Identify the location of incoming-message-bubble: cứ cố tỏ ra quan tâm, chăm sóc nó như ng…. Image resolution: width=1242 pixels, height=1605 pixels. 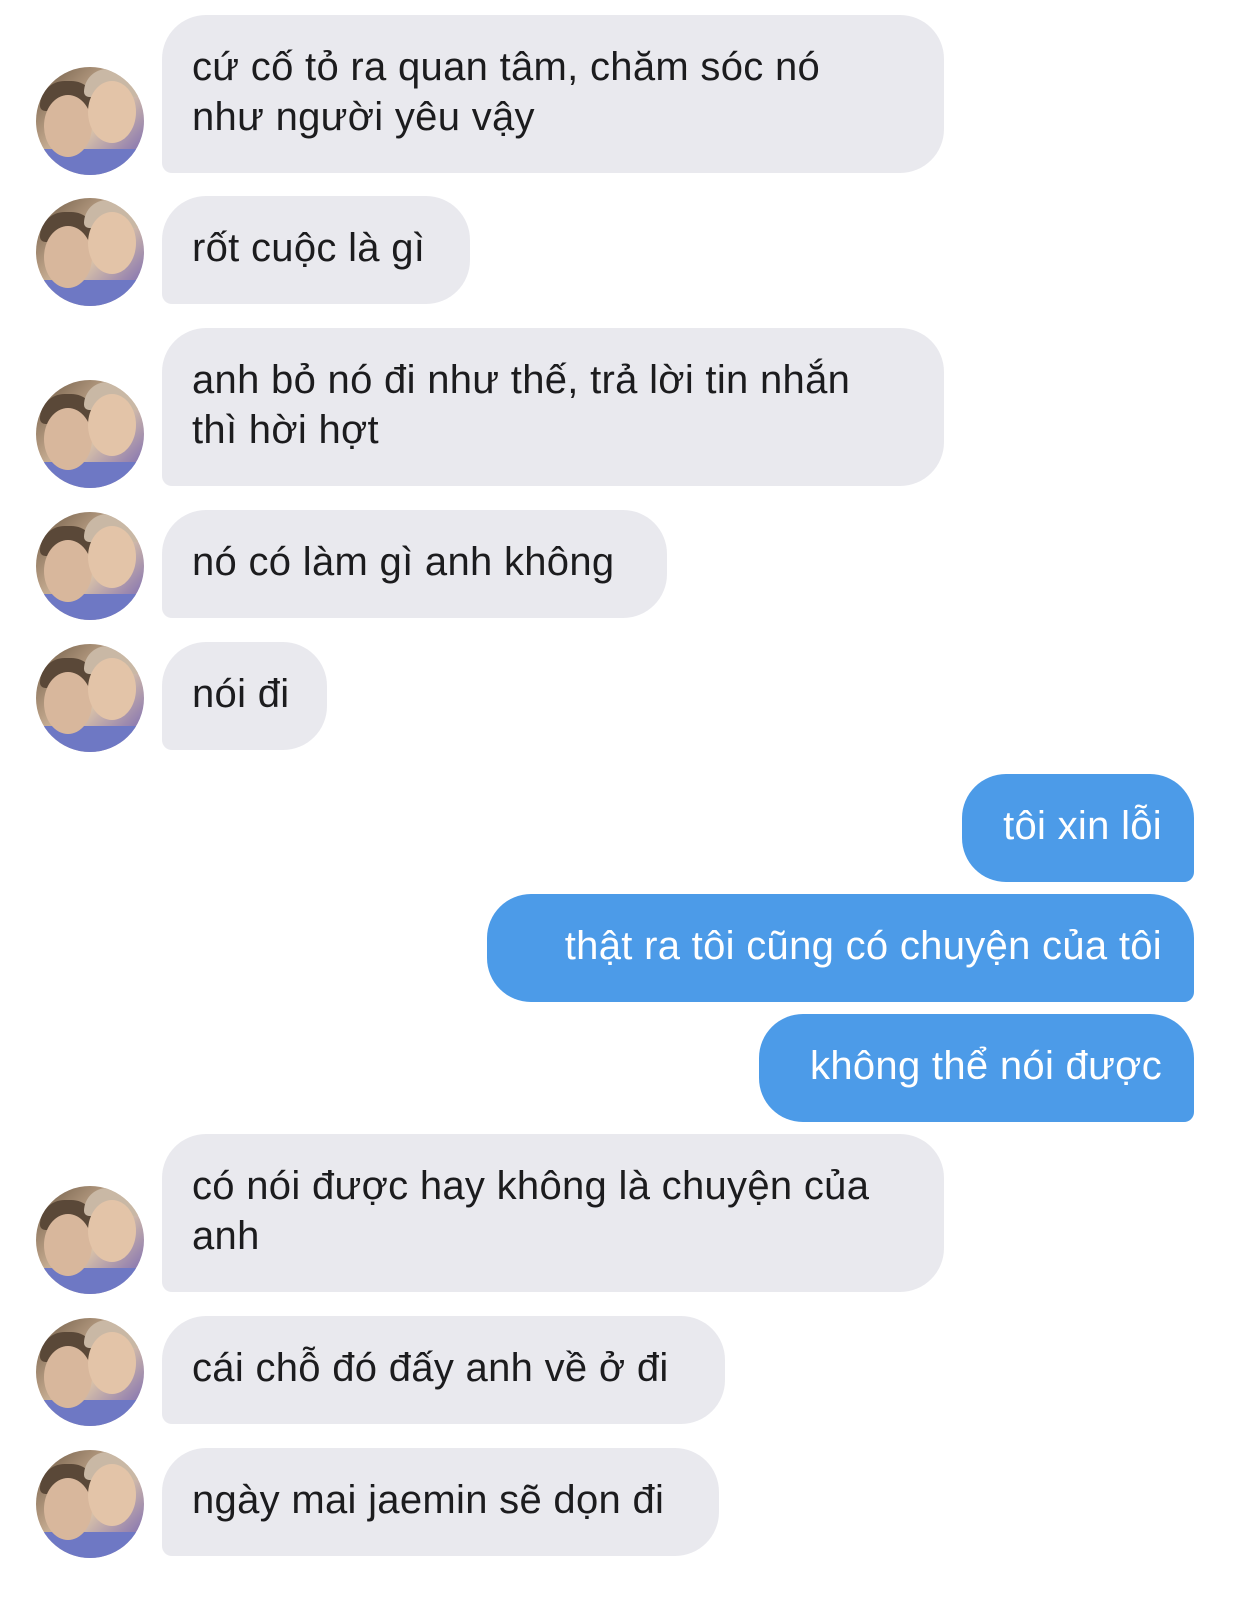
(553, 94).